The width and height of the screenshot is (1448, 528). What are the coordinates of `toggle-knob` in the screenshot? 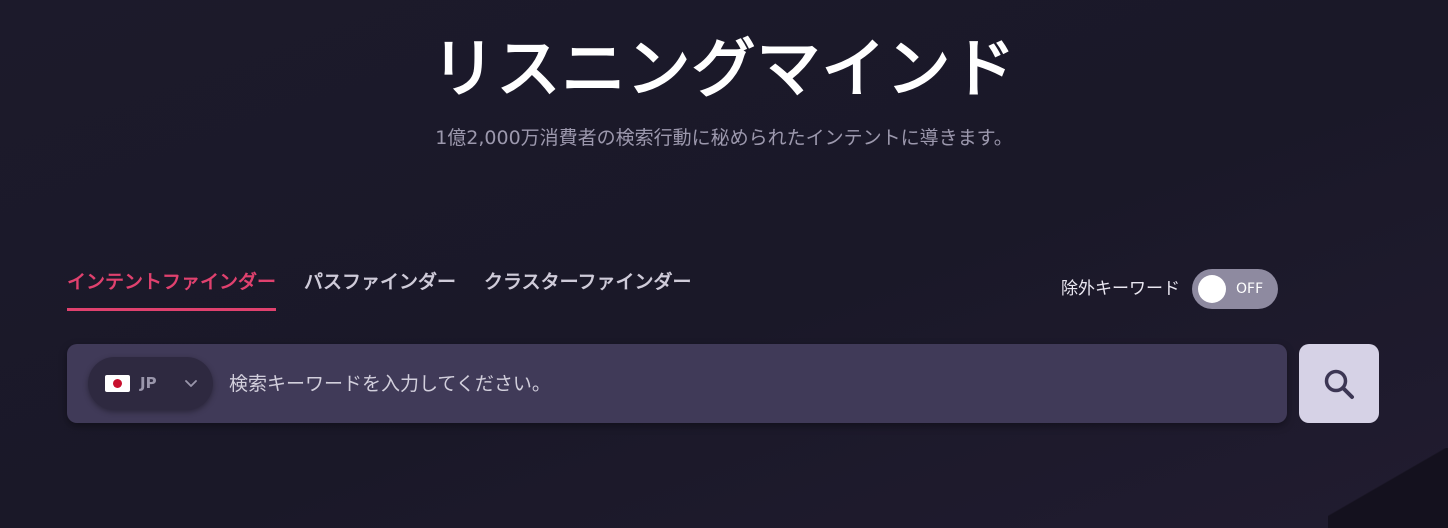 It's located at (1212, 289).